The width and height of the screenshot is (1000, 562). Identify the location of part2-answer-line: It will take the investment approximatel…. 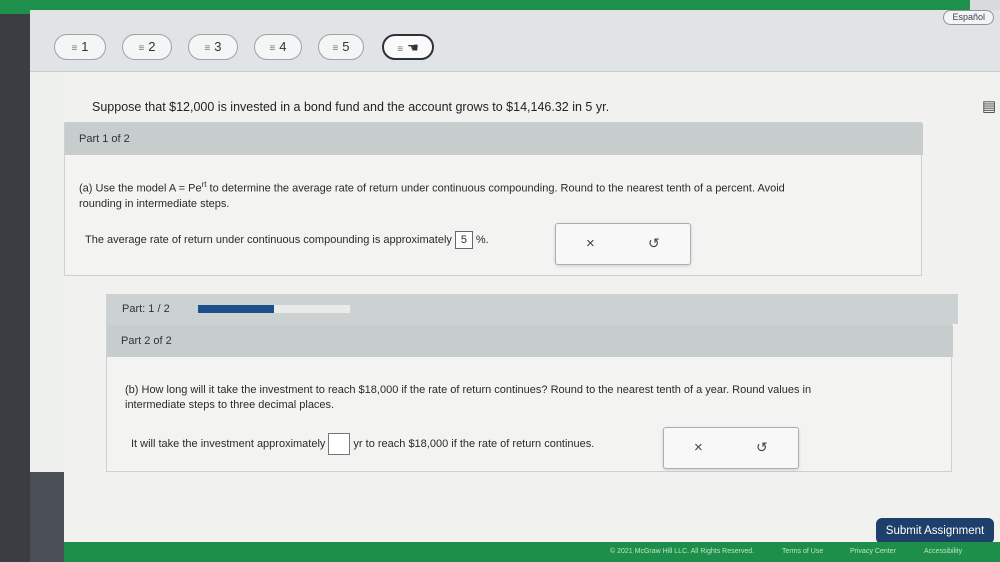
(362, 444).